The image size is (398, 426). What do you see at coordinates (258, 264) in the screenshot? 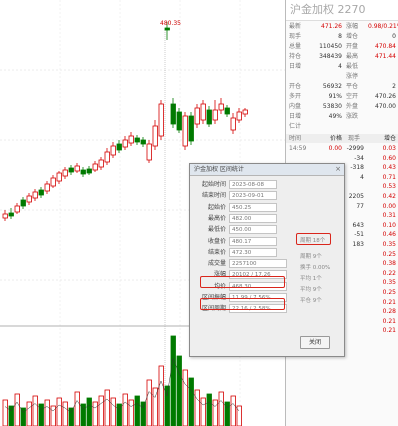
I see `dialog-row-value: 2257100` at bounding box center [258, 264].